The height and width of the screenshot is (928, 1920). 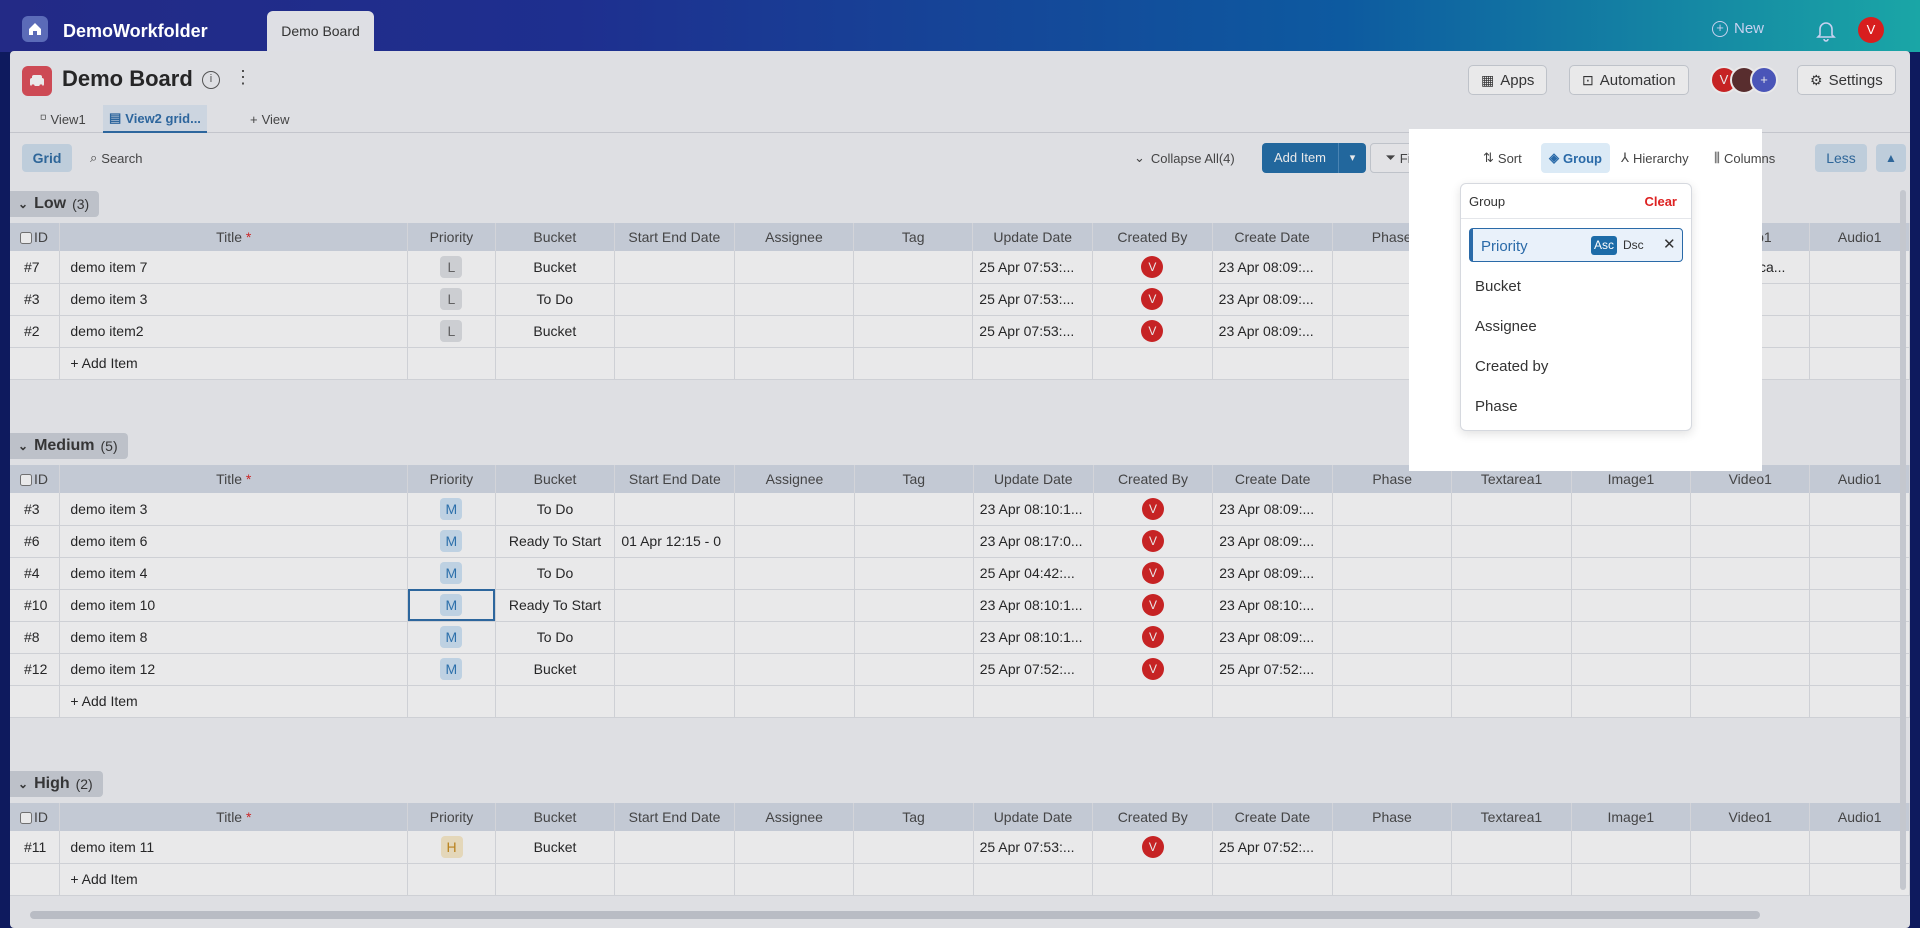 What do you see at coordinates (451, 817) in the screenshot?
I see `column-header: Priority` at bounding box center [451, 817].